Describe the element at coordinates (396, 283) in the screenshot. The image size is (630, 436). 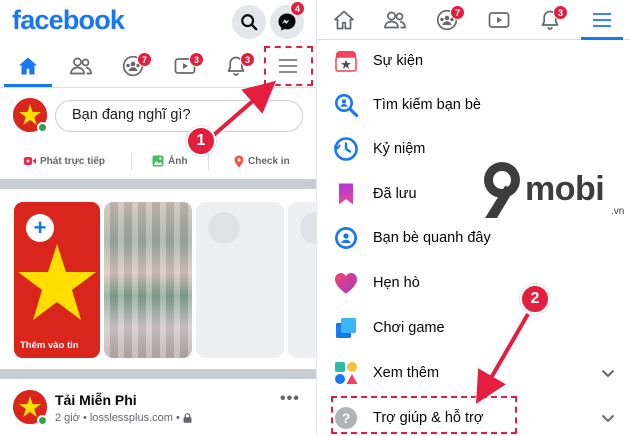
I see `menu-item-label: Hẹn hò` at that location.